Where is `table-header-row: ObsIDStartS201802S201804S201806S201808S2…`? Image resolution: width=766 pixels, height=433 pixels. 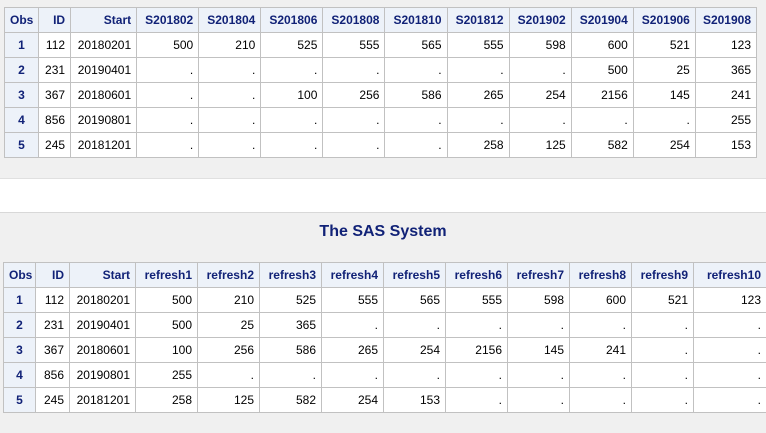 table-header-row: ObsIDStartS201802S201804S201806S201808S2… is located at coordinates (381, 20).